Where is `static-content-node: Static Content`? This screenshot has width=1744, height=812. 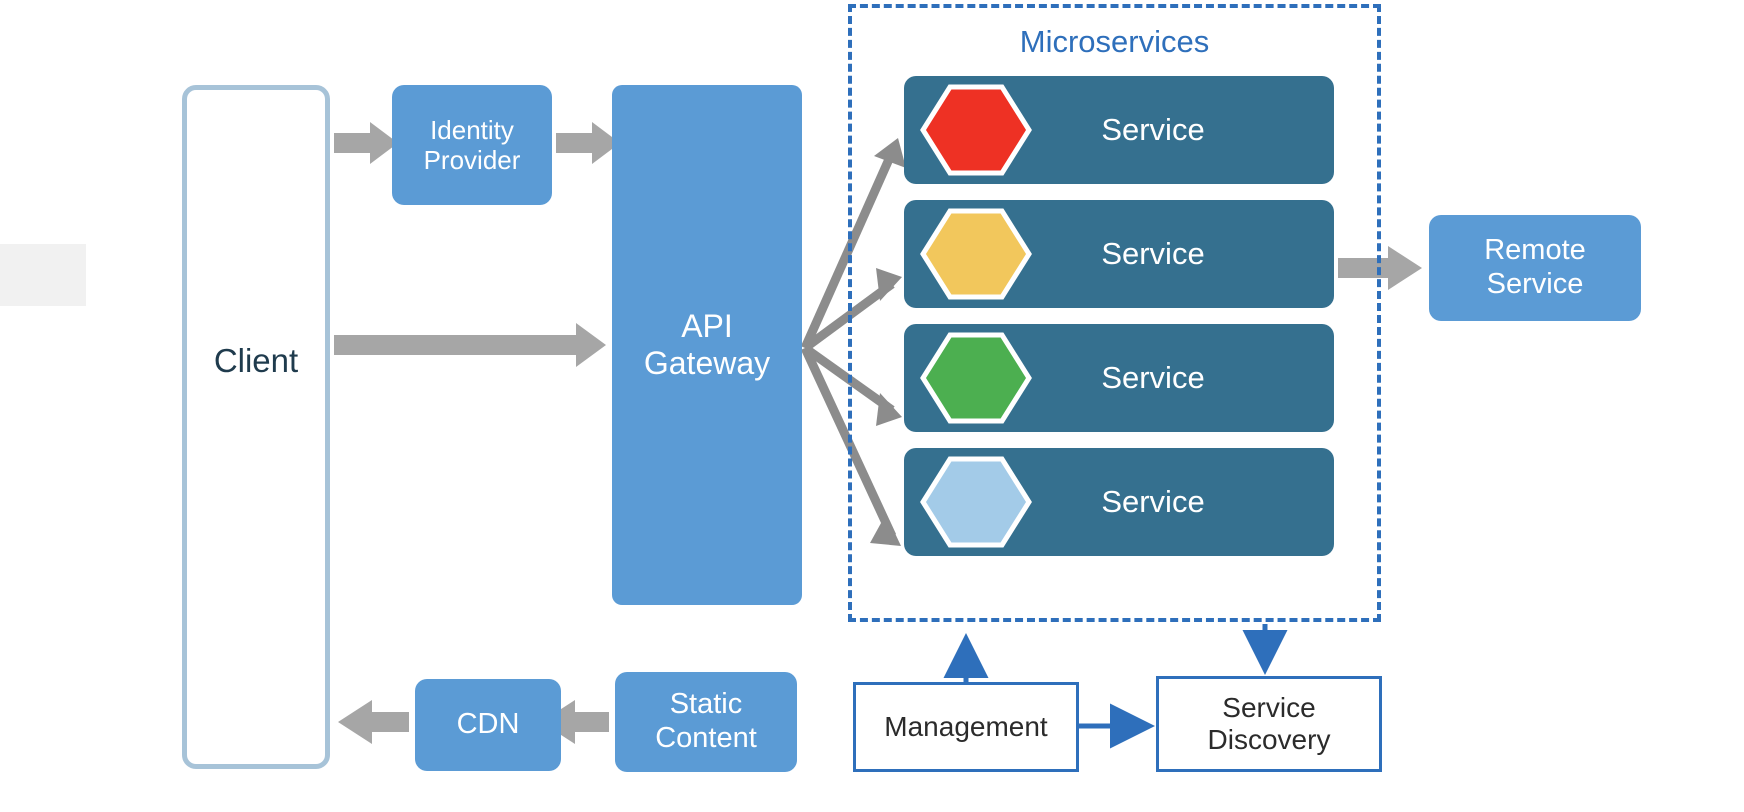 static-content-node: Static Content is located at coordinates (706, 722).